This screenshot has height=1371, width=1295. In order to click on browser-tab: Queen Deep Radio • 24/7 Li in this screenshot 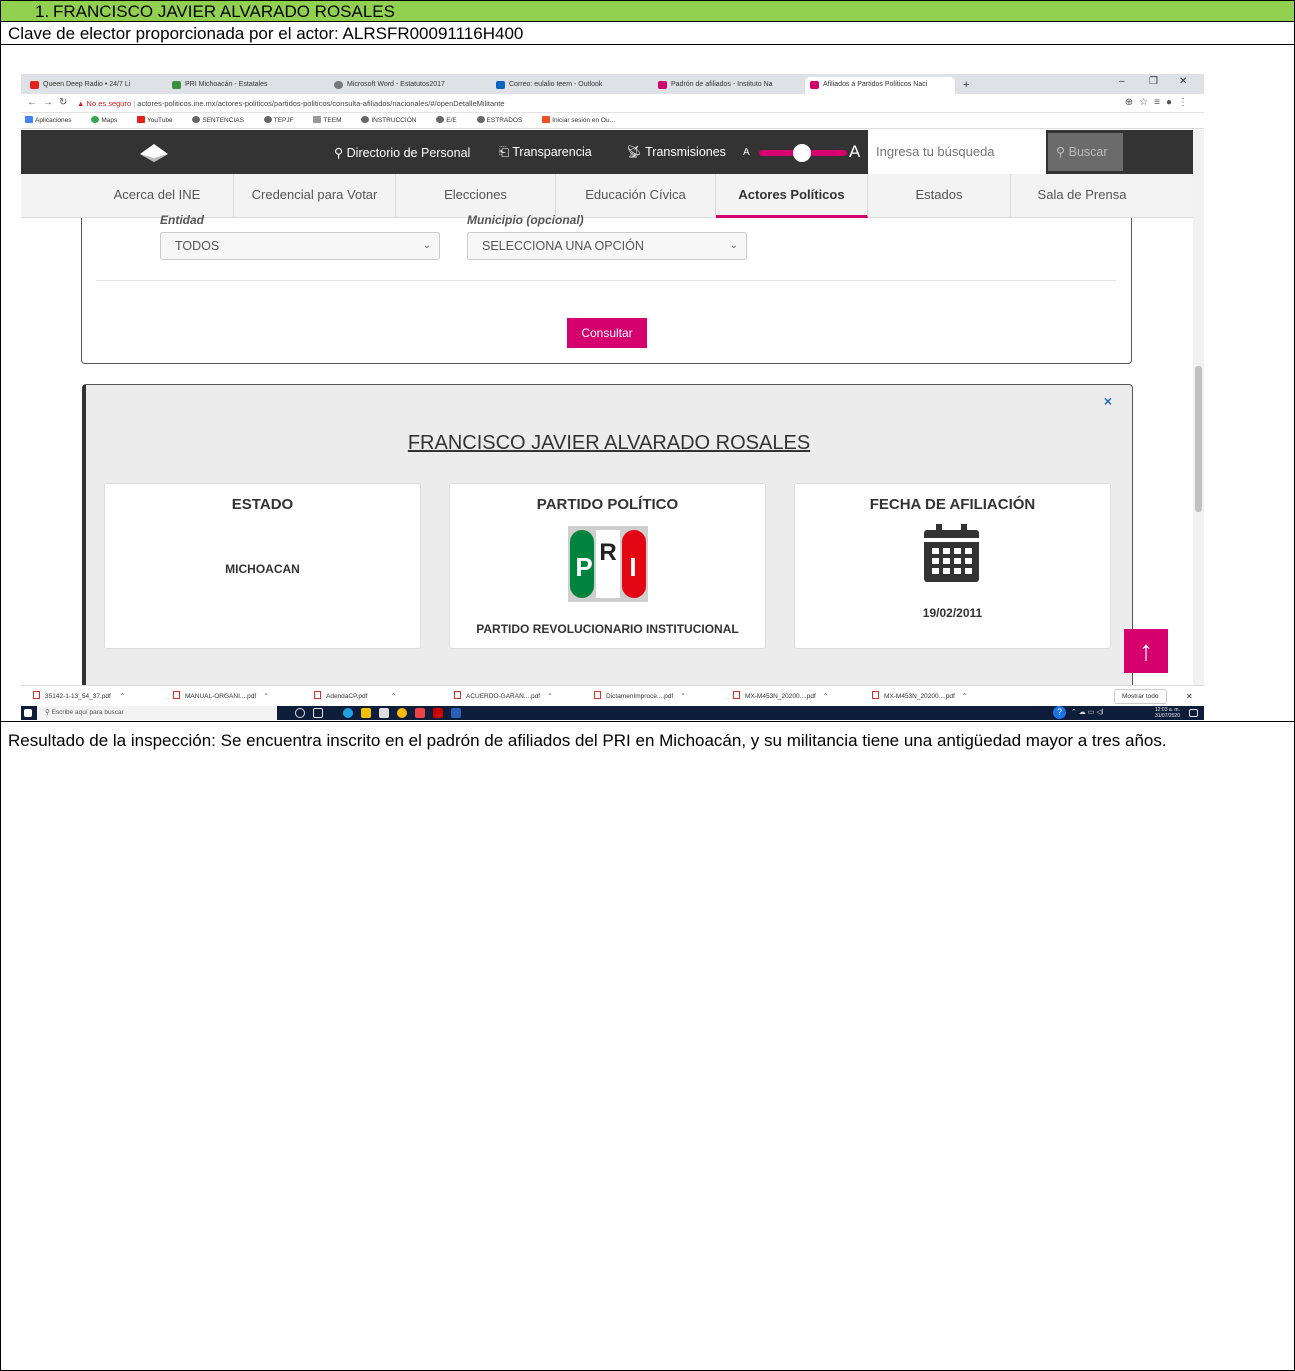, I will do `click(95, 85)`.